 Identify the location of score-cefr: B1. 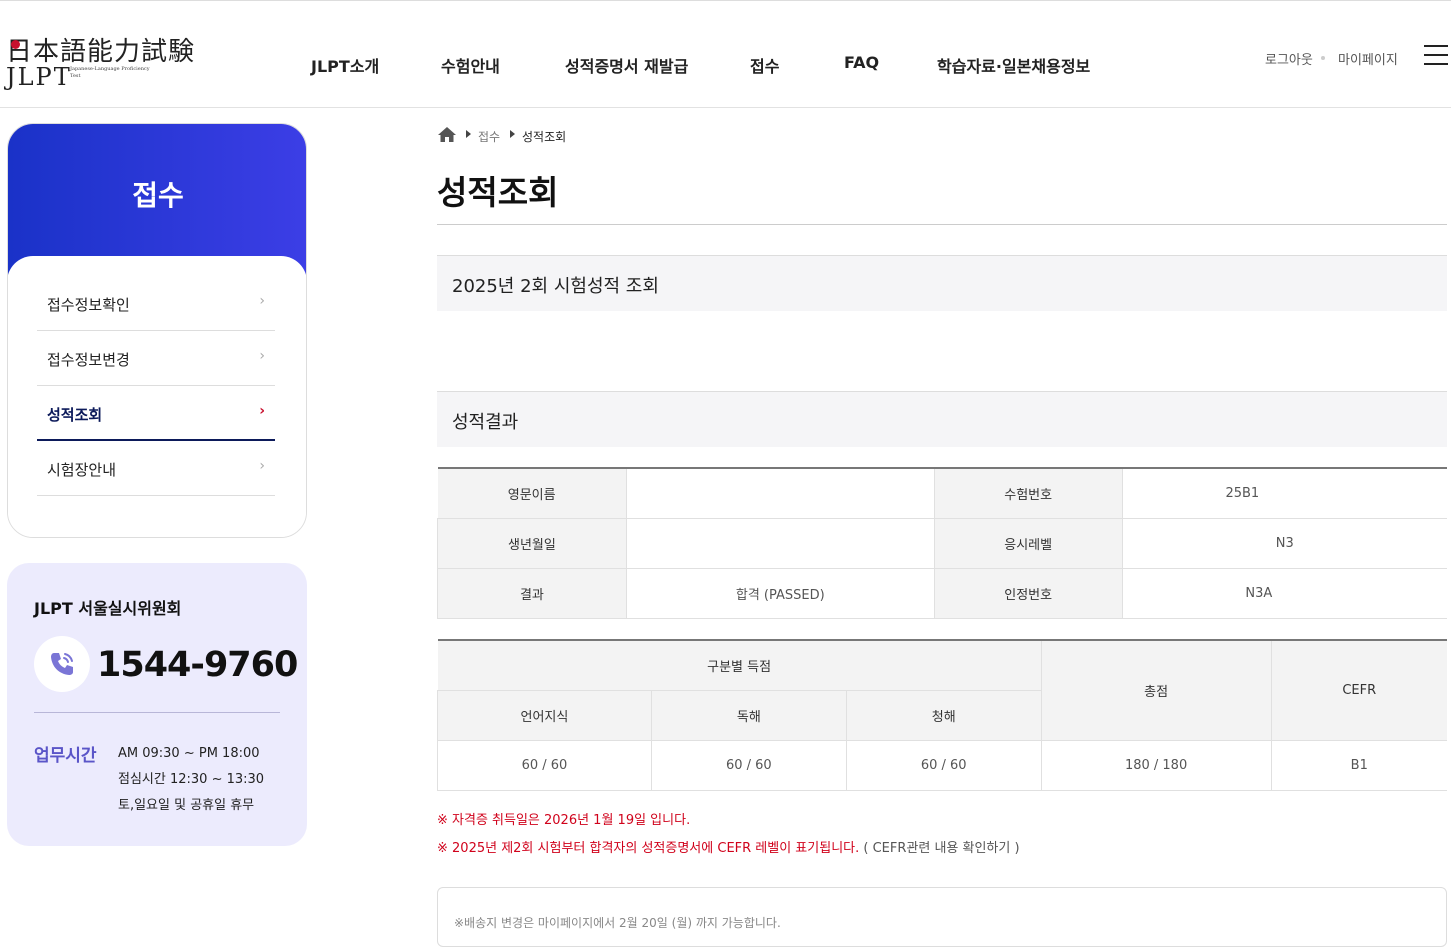
(1358, 765).